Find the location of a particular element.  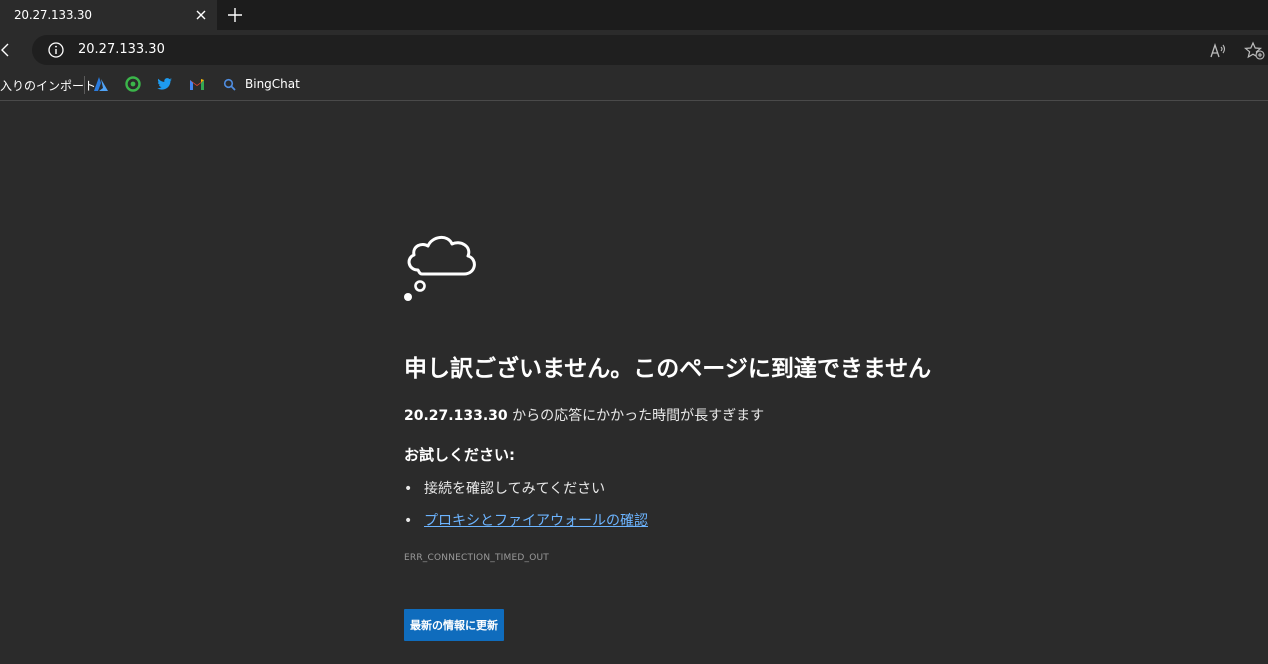

info-icon is located at coordinates (56, 50).